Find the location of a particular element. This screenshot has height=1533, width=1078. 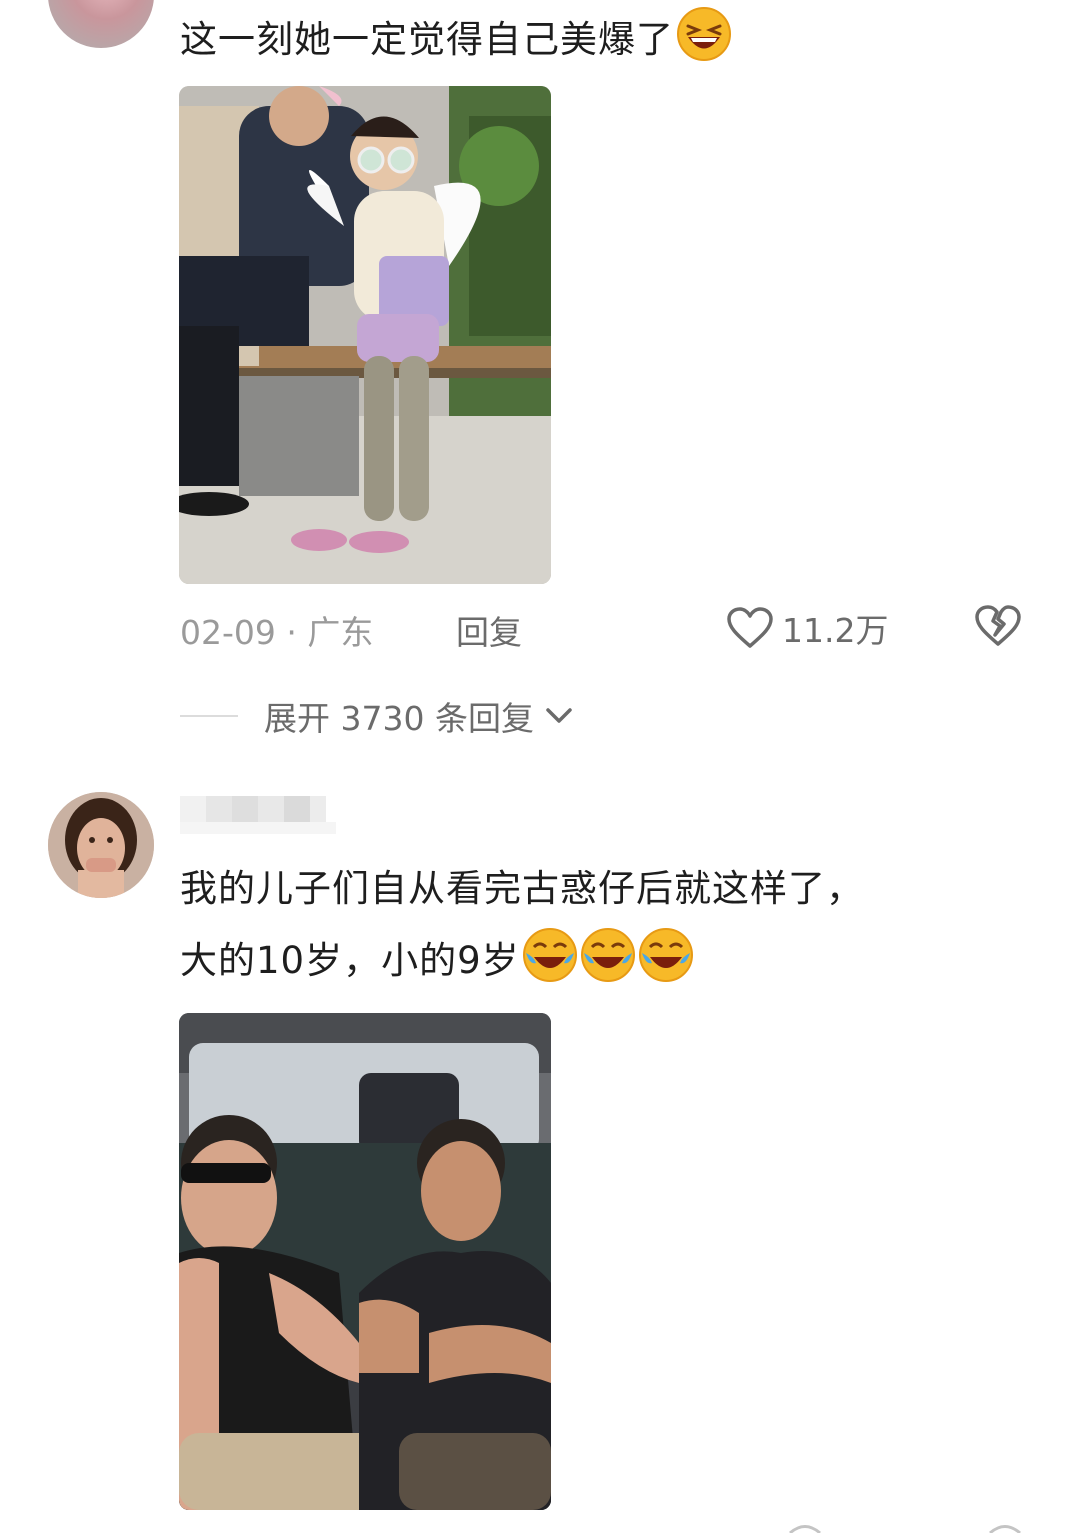

comment-body: 这一刻她一定觉得自己美爆了 is located at coordinates (427, 39).